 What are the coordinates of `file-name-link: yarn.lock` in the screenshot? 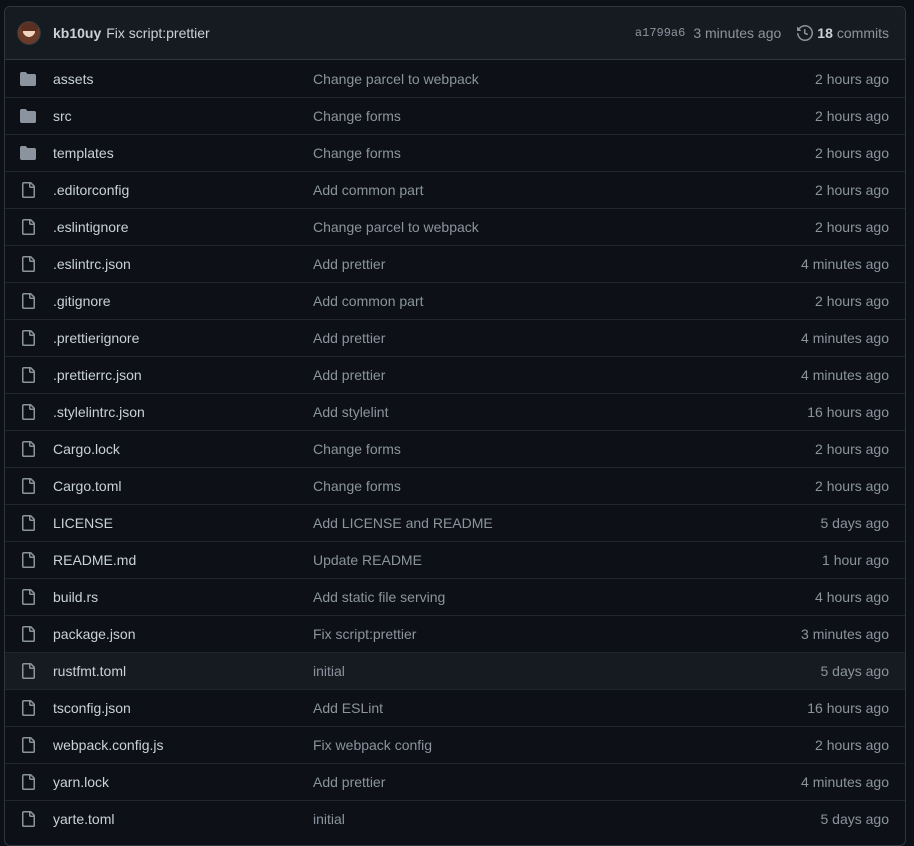 It's located at (183, 782).